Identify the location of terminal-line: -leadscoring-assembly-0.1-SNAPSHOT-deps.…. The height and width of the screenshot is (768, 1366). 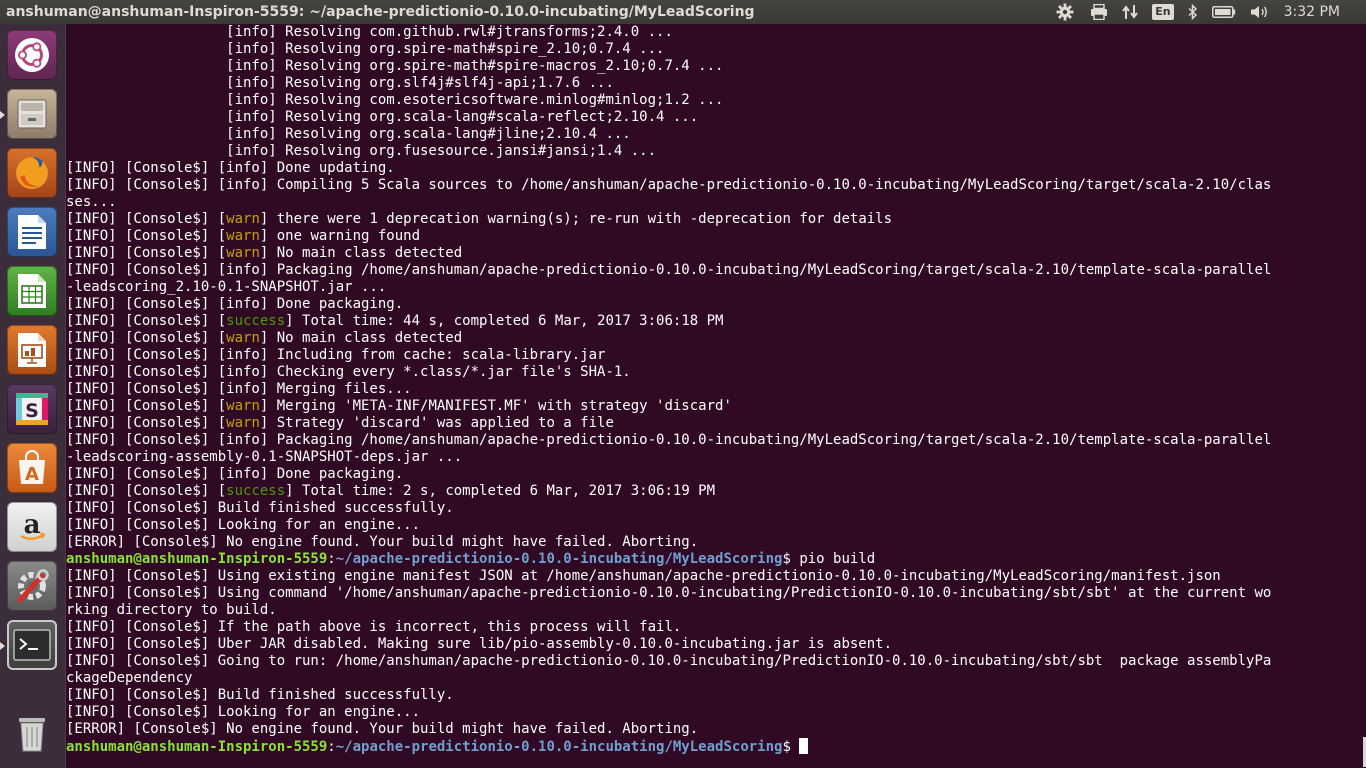
(716, 457).